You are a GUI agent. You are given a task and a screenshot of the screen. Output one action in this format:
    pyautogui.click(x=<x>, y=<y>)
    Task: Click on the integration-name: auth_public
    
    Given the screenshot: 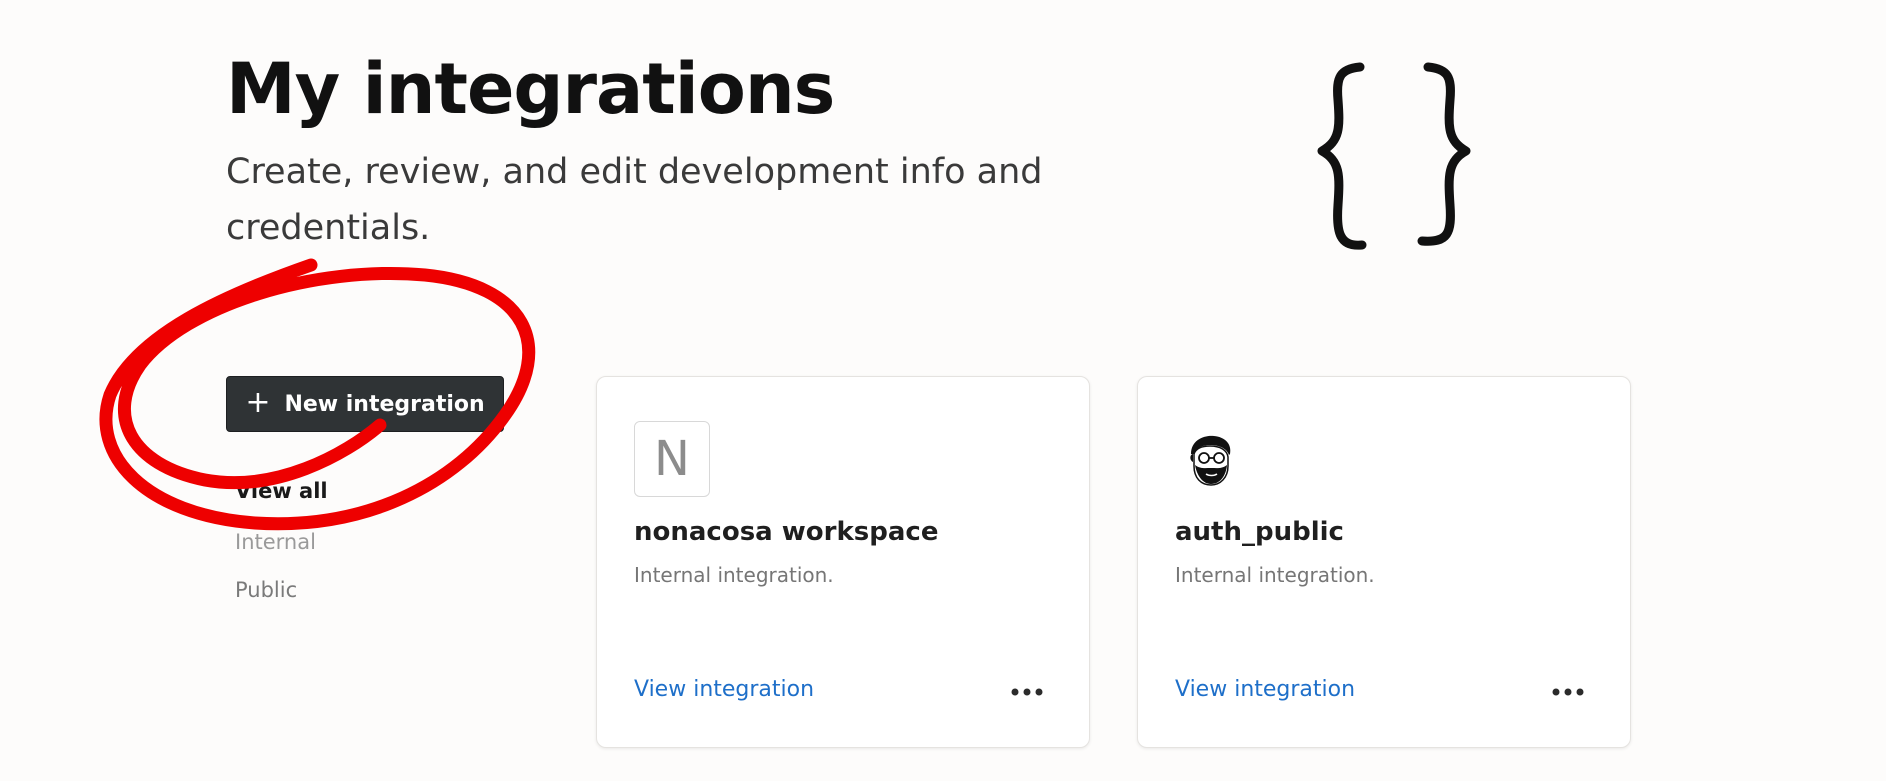 What is the action you would take?
    pyautogui.click(x=1259, y=532)
    